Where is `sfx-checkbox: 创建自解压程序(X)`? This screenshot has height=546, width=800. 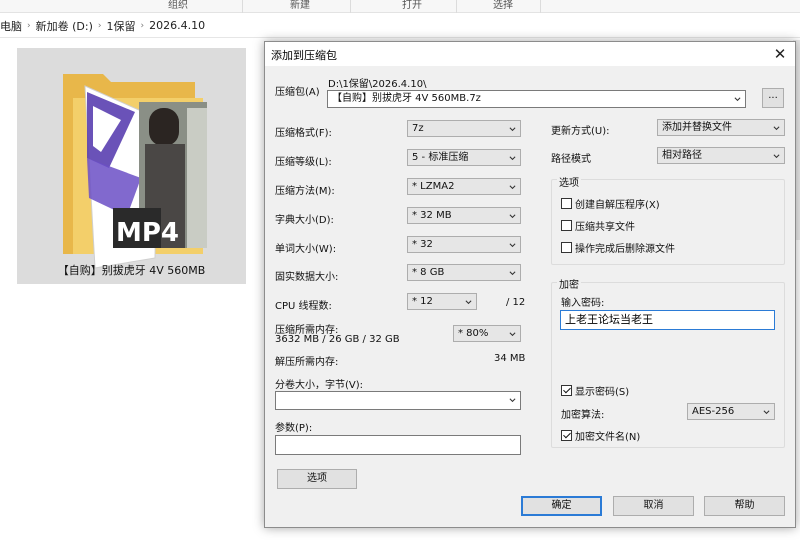 sfx-checkbox: 创建自解压程序(X) is located at coordinates (610, 203).